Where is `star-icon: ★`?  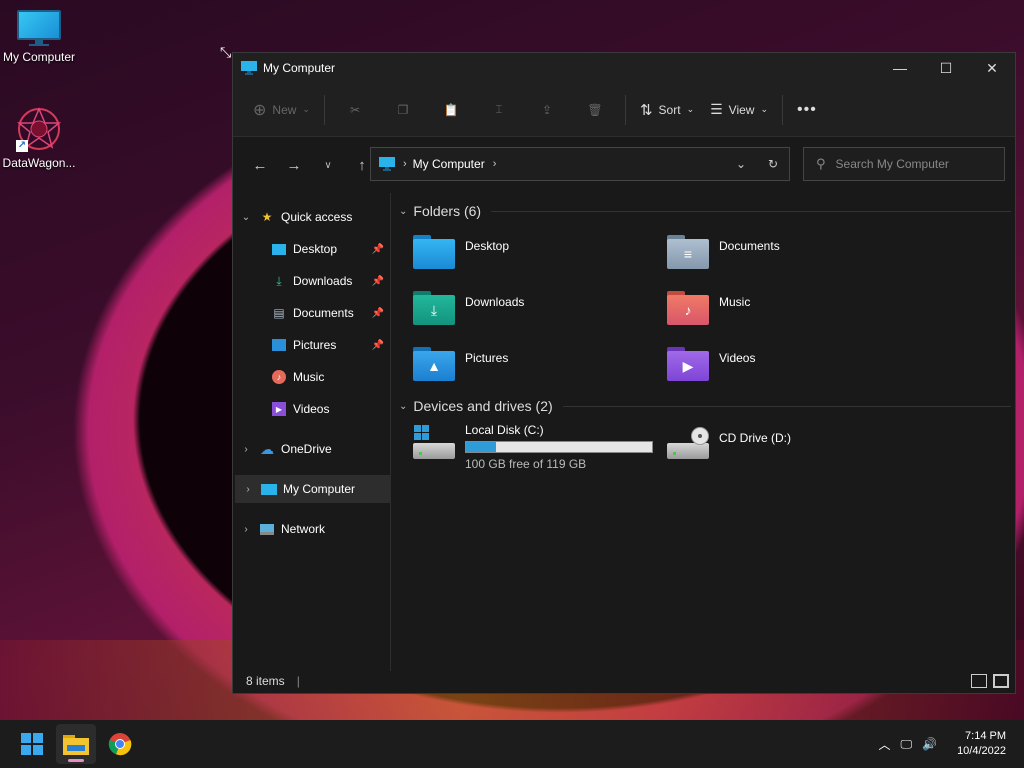 star-icon: ★ is located at coordinates (267, 217).